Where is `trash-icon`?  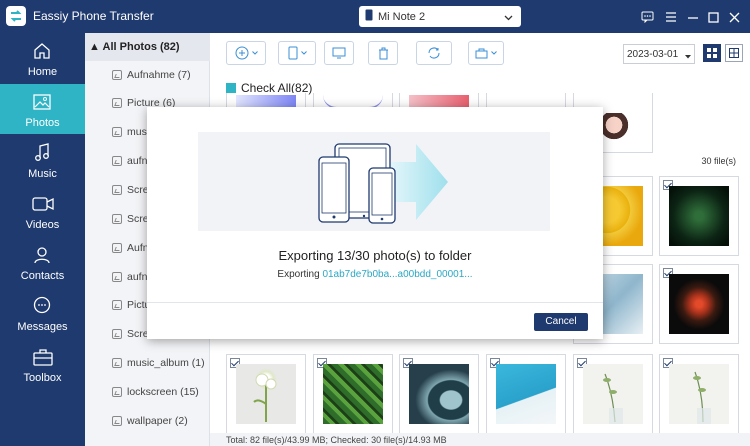 trash-icon is located at coordinates (383, 53).